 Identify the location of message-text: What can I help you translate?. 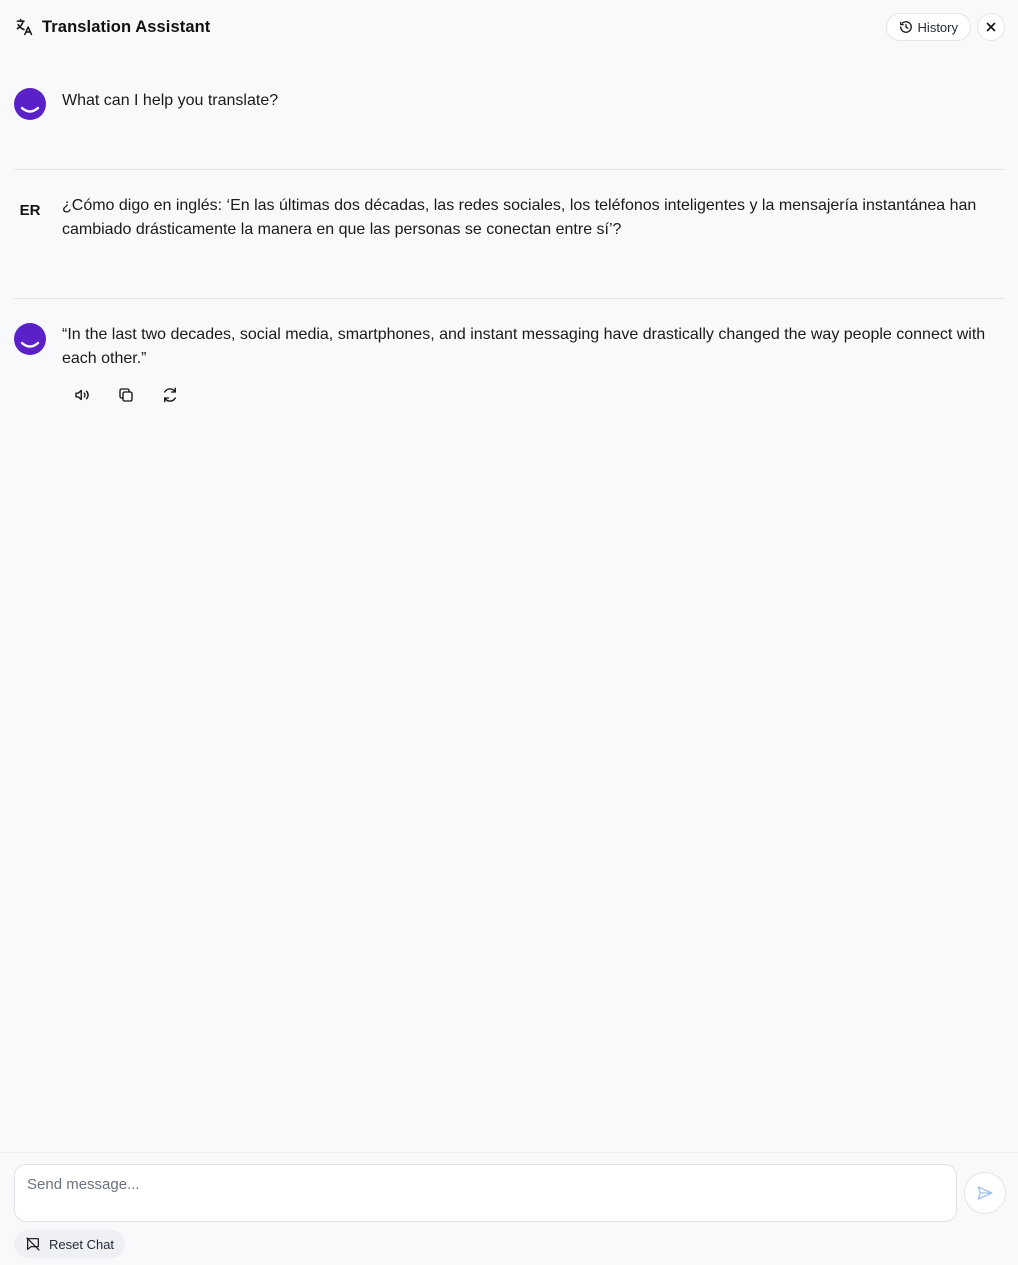
(170, 100).